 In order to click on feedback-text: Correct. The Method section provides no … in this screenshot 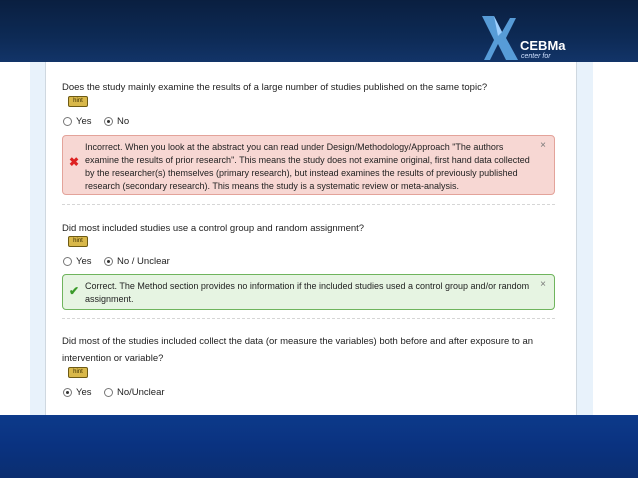, I will do `click(307, 292)`.